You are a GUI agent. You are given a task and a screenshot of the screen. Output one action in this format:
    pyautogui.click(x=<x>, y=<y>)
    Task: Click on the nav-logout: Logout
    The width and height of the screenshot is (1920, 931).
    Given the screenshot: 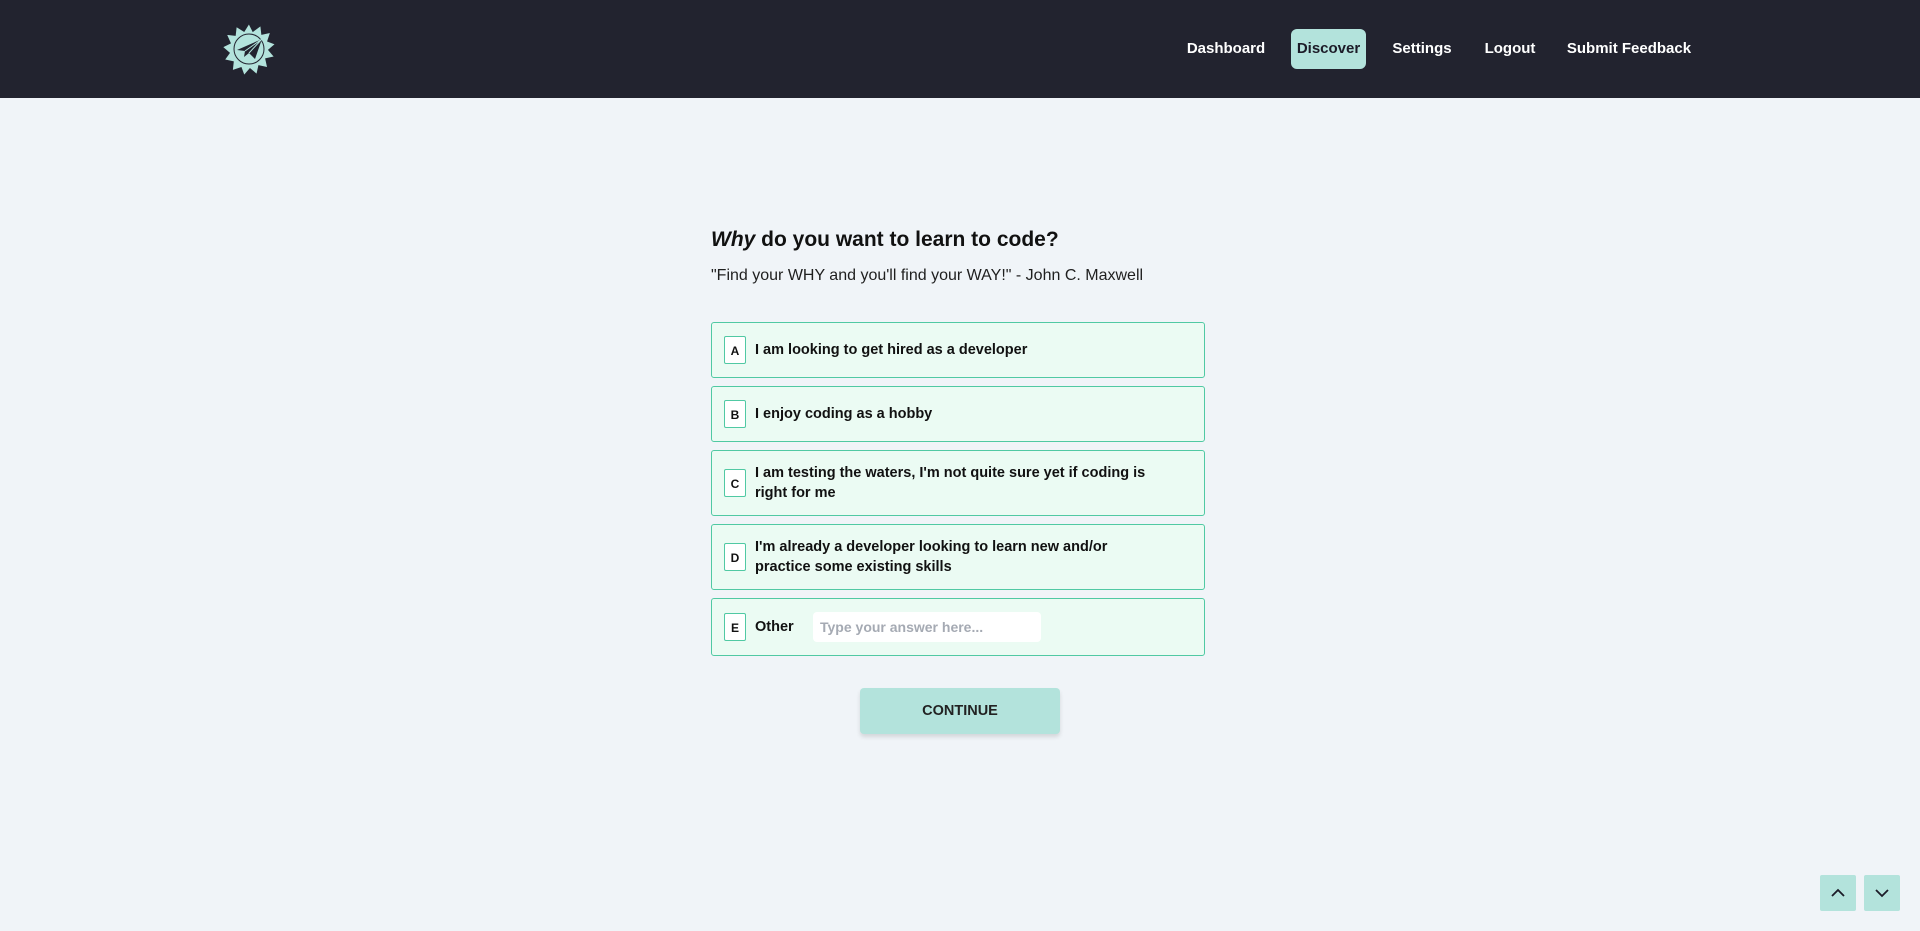 What is the action you would take?
    pyautogui.click(x=1510, y=49)
    